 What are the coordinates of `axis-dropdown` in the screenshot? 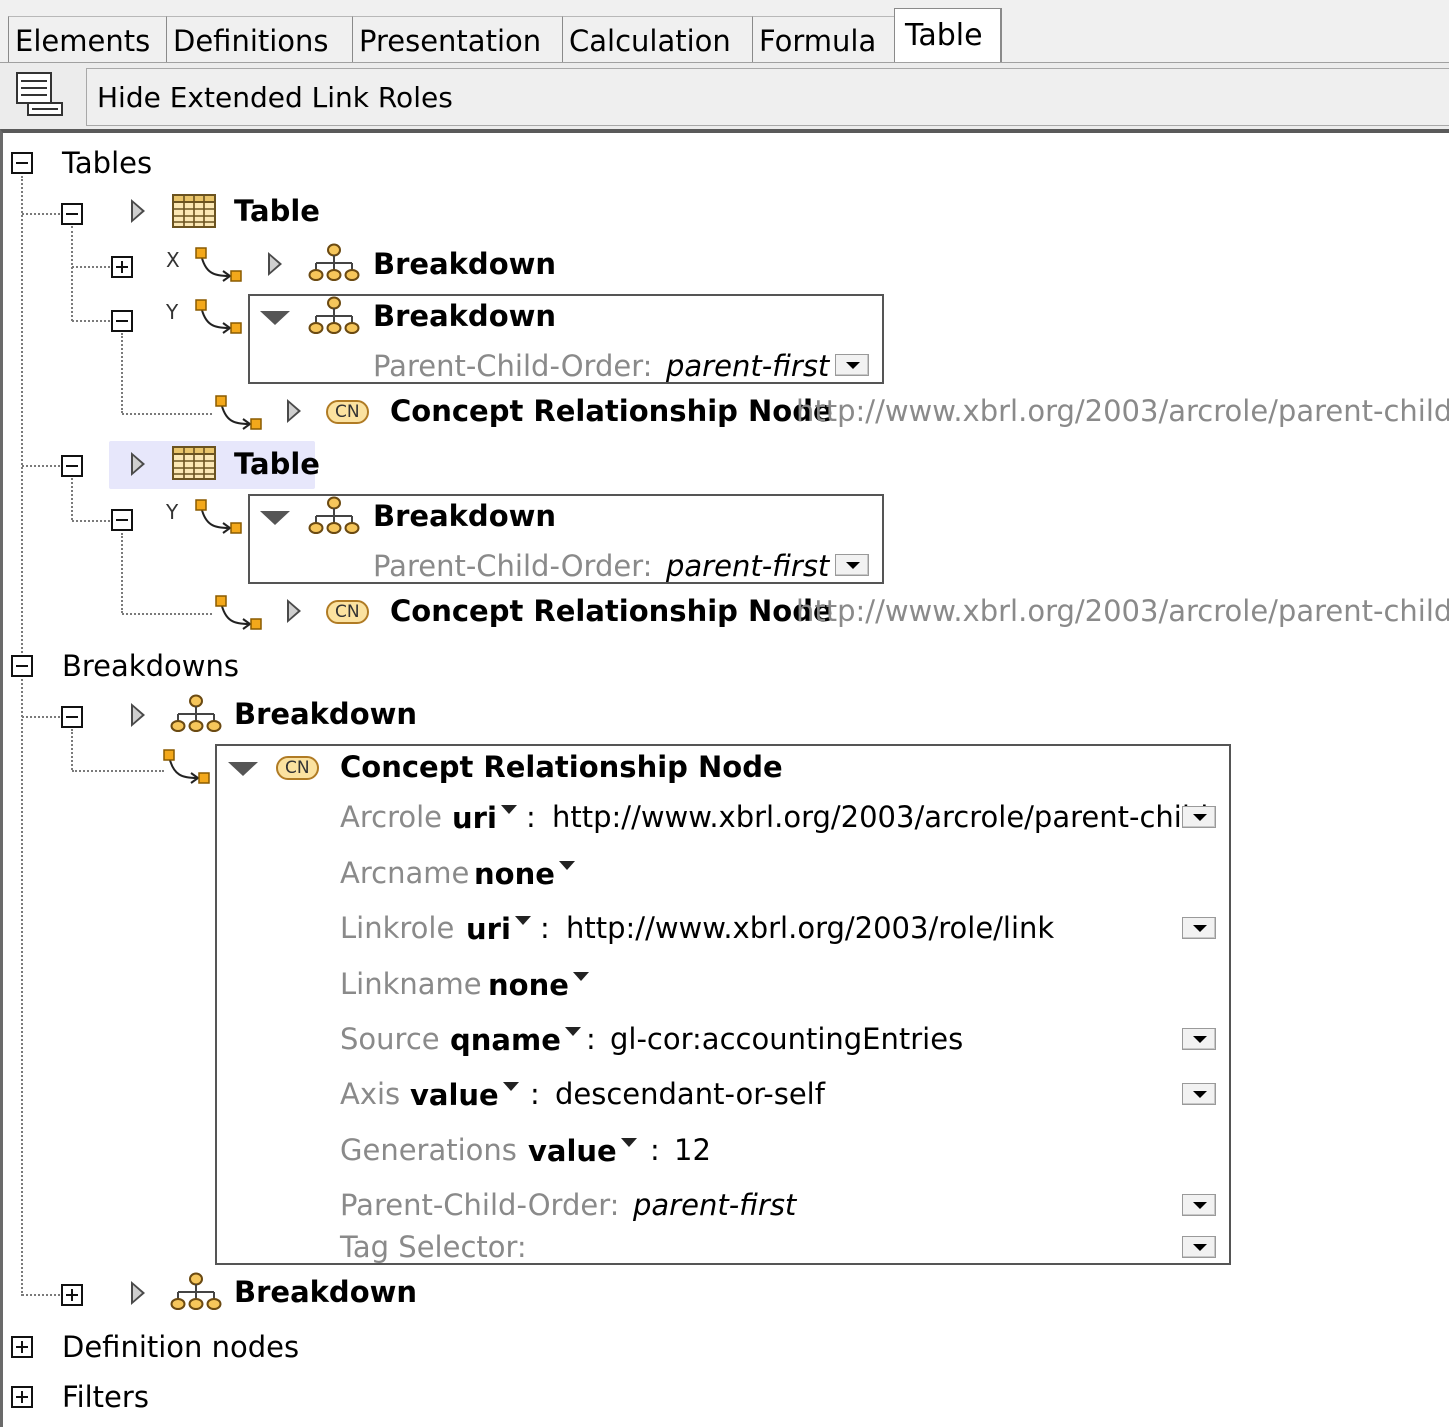 It's located at (1199, 1094).